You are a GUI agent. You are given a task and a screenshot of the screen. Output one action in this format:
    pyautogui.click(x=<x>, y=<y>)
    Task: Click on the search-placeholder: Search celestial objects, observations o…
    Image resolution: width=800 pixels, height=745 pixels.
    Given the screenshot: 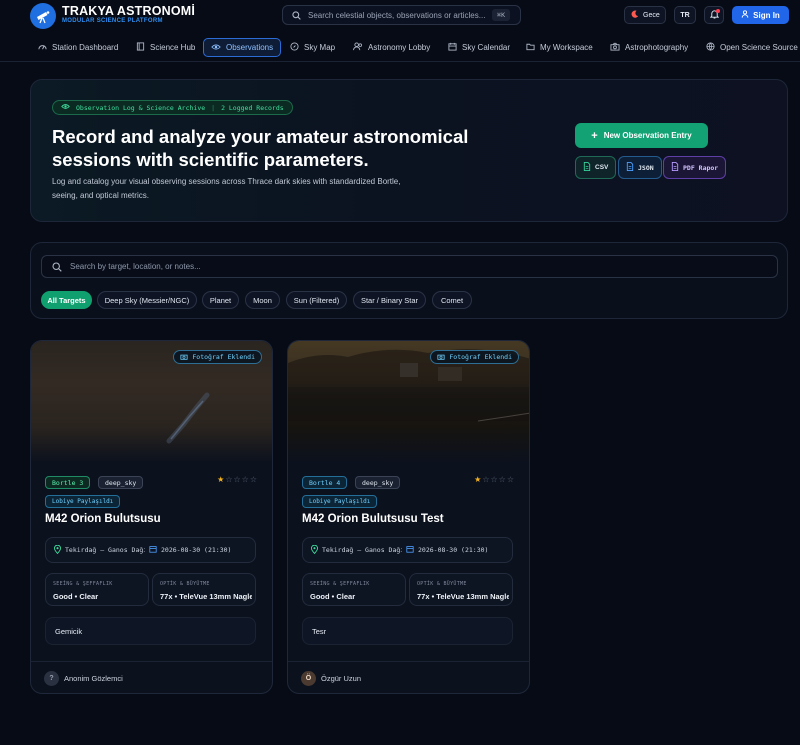 What is the action you would take?
    pyautogui.click(x=397, y=15)
    